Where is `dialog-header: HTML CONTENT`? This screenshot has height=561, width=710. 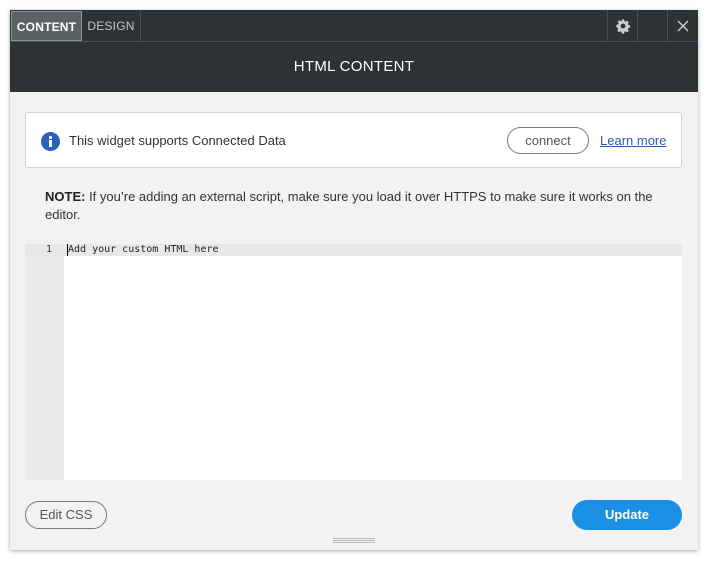
dialog-header: HTML CONTENT is located at coordinates (354, 67).